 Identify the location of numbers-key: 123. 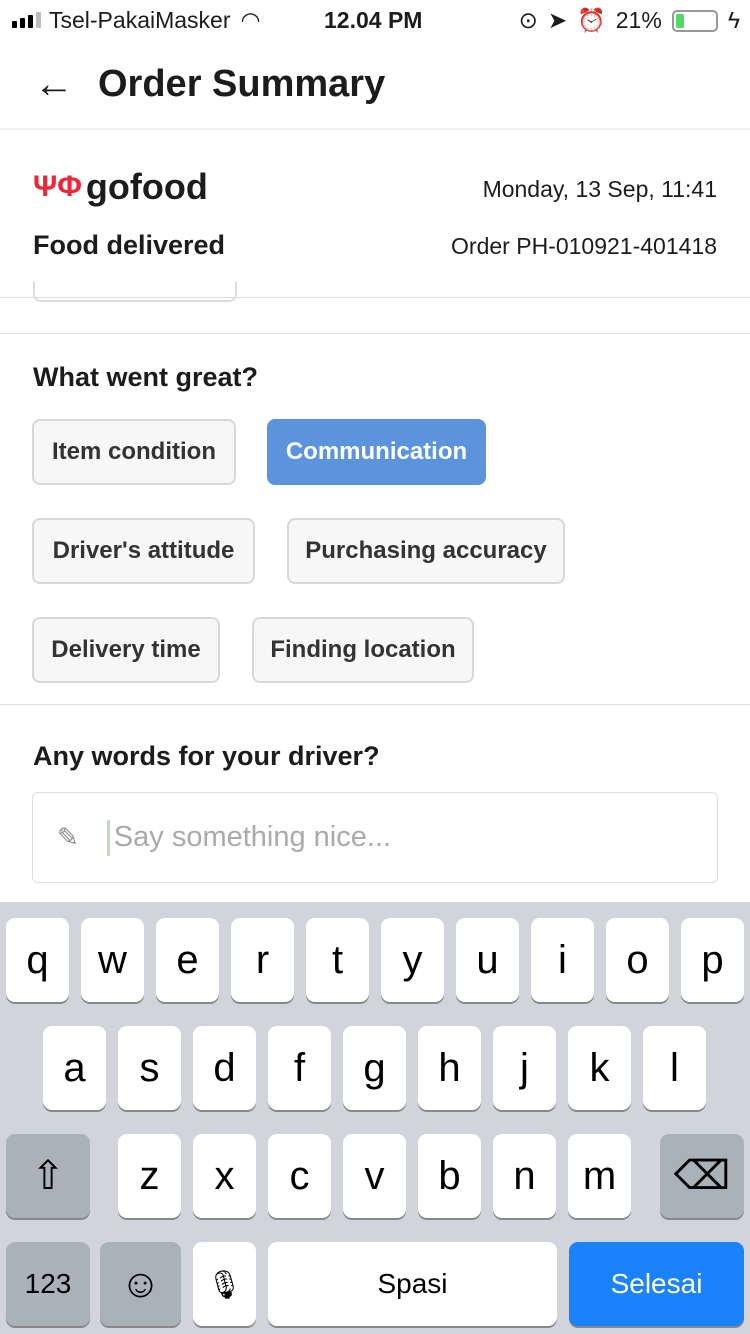
(48, 1284).